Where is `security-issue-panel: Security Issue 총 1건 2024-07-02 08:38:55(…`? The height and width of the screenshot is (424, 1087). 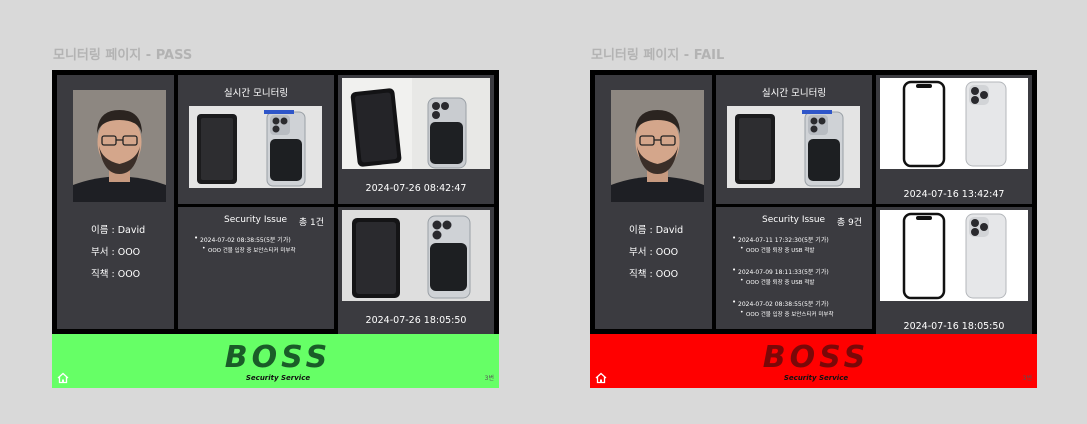
security-issue-panel: Security Issue 총 1건 2024-07-02 08:38:55(… is located at coordinates (256, 268).